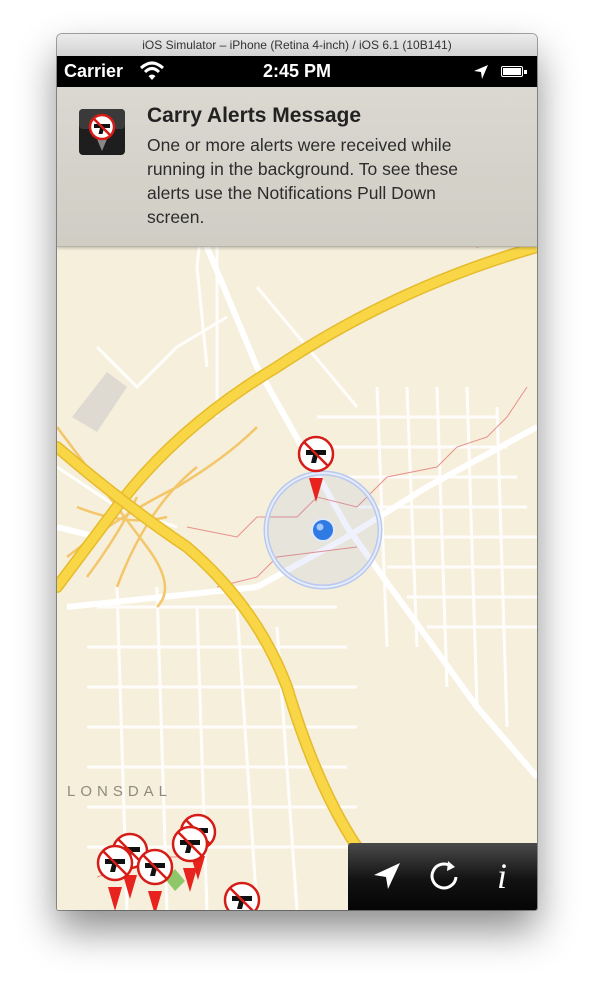 The width and height of the screenshot is (594, 988). Describe the element at coordinates (303, 169) in the screenshot. I see `alert-body-line: running in the background. To see these` at that location.